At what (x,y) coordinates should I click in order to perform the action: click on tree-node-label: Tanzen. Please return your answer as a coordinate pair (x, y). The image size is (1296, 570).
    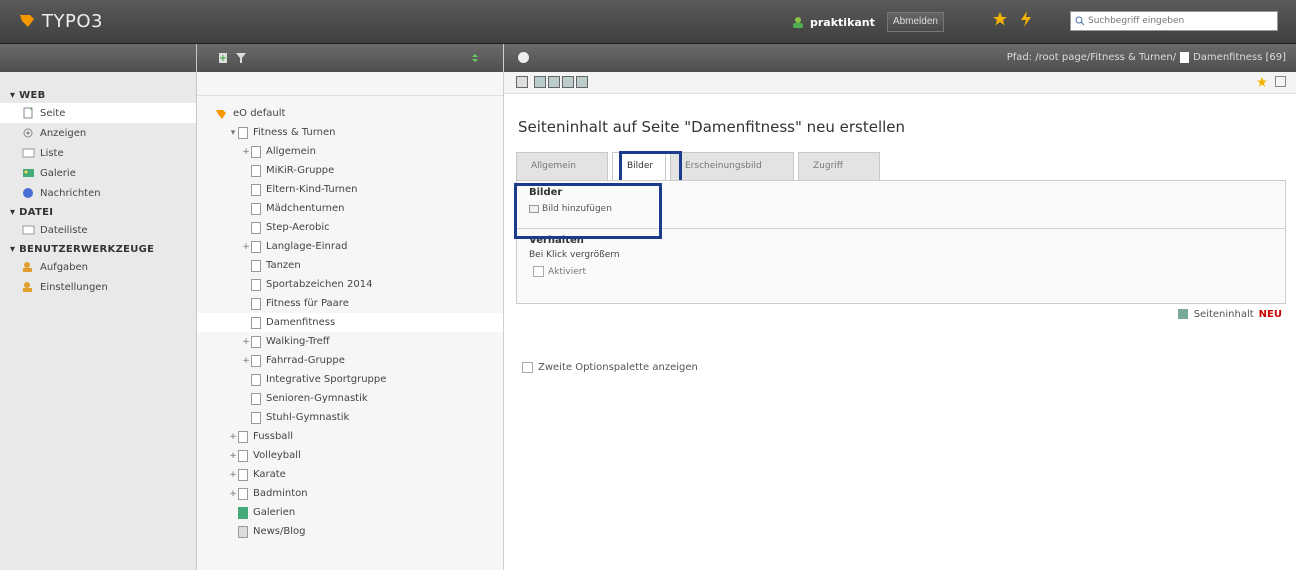
    Looking at the image, I should click on (283, 265).